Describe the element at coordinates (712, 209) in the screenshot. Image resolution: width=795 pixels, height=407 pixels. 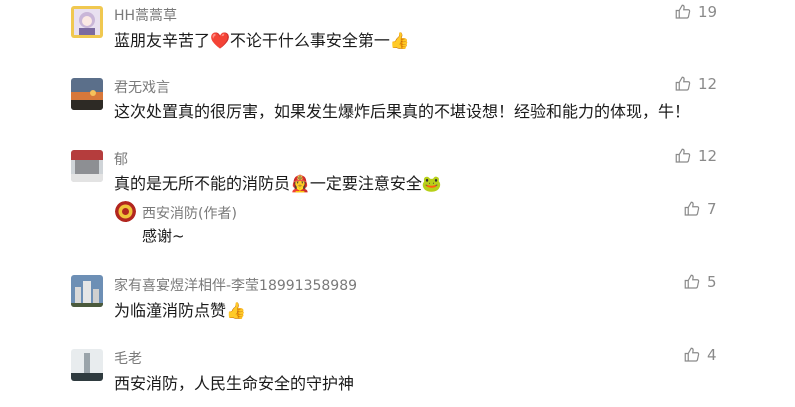
I see `like-count: 7` at that location.